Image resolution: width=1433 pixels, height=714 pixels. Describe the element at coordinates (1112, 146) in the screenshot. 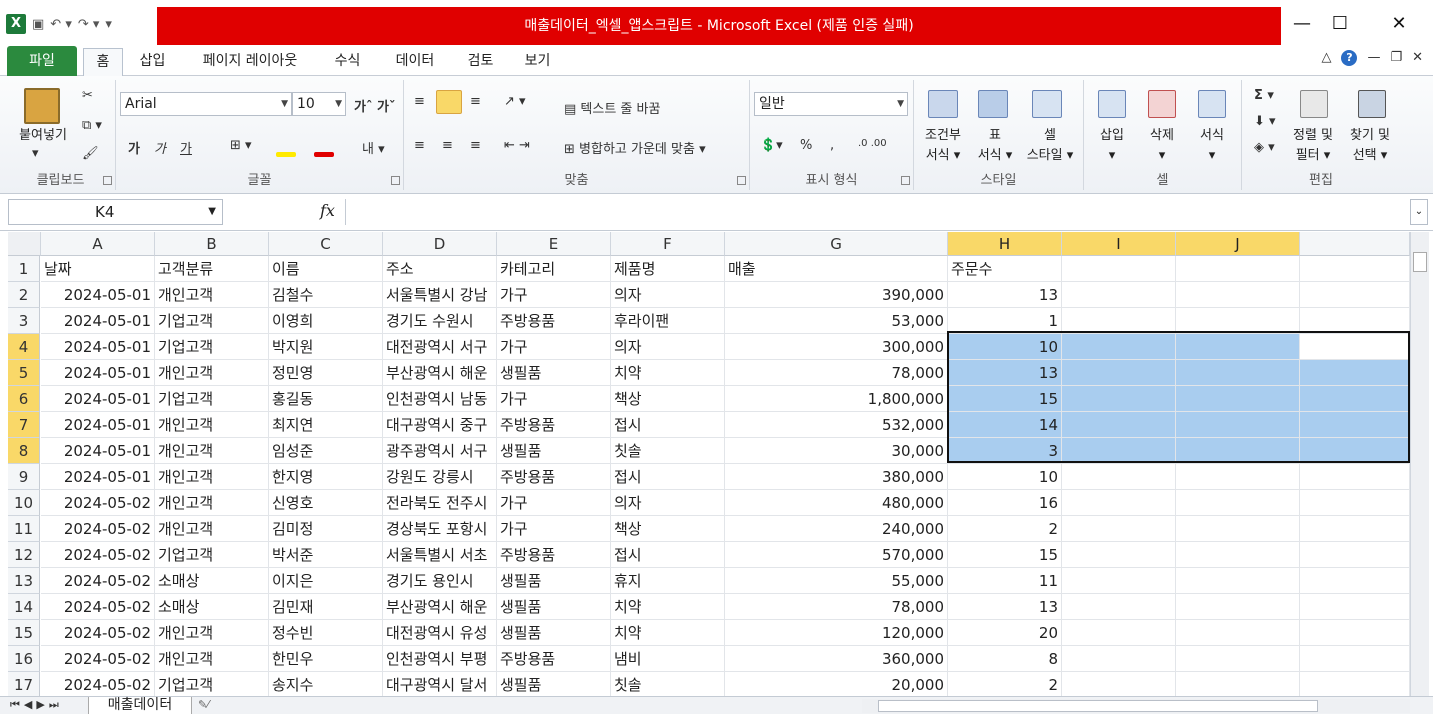

I see `insert-cells-button: 삽입 ▾` at that location.